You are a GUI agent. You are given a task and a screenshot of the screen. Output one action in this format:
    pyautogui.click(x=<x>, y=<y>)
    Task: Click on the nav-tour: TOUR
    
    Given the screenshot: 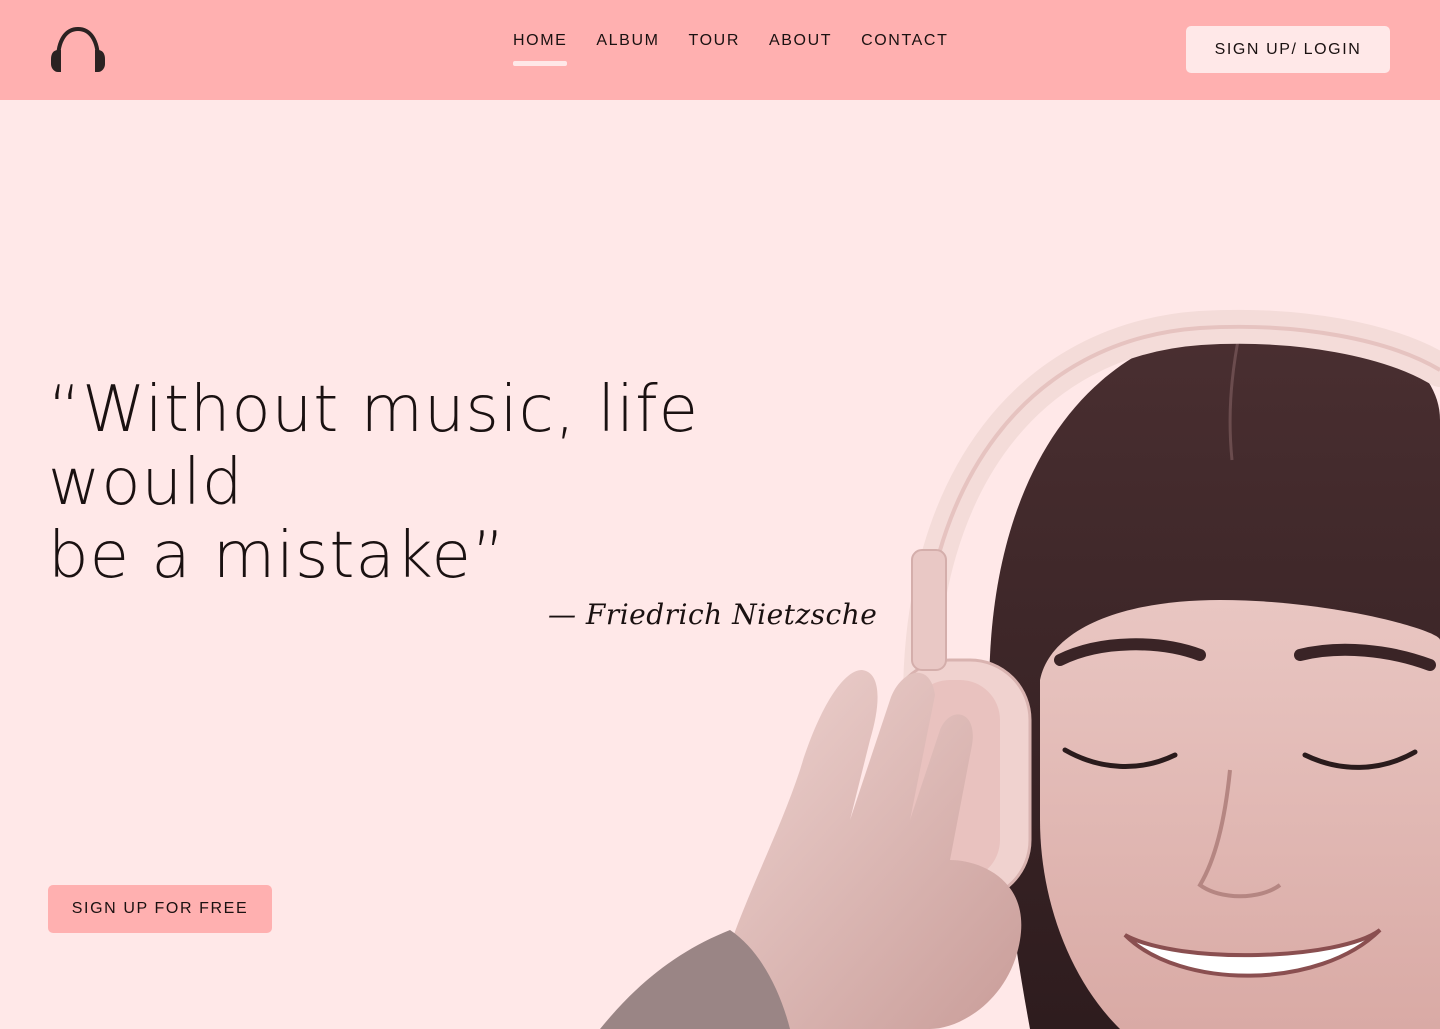 What is the action you would take?
    pyautogui.click(x=714, y=48)
    